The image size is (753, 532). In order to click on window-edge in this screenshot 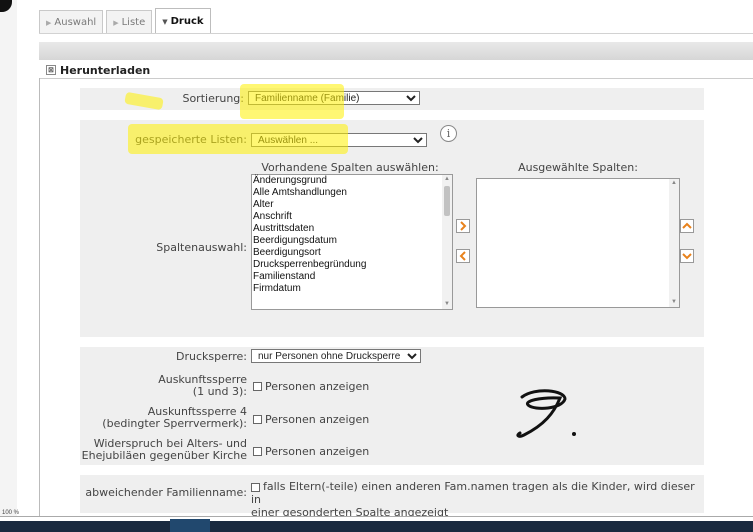, I will do `click(8, 258)`.